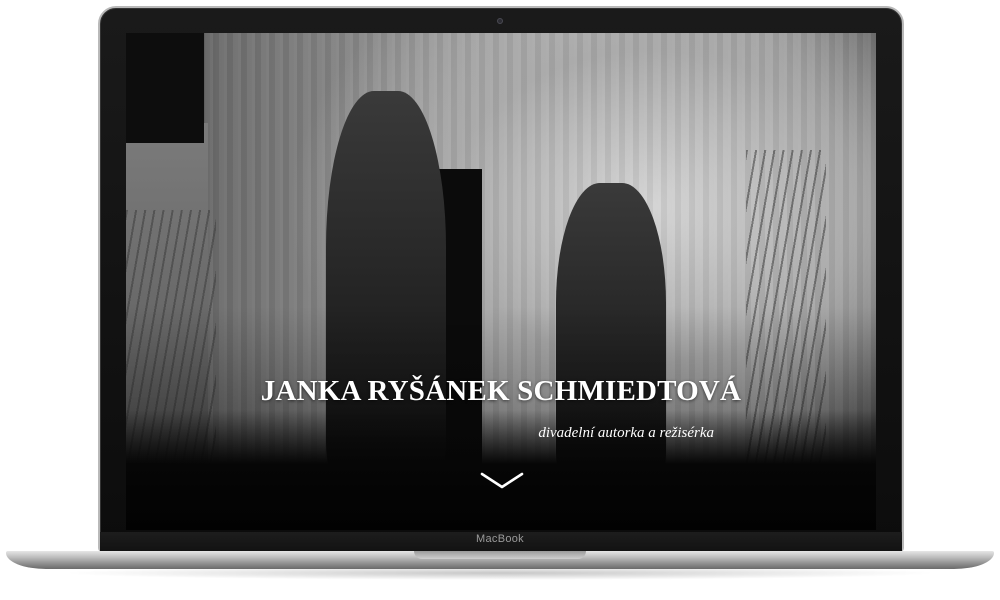 This screenshot has width=1000, height=600. I want to click on camera-icon, so click(500, 21).